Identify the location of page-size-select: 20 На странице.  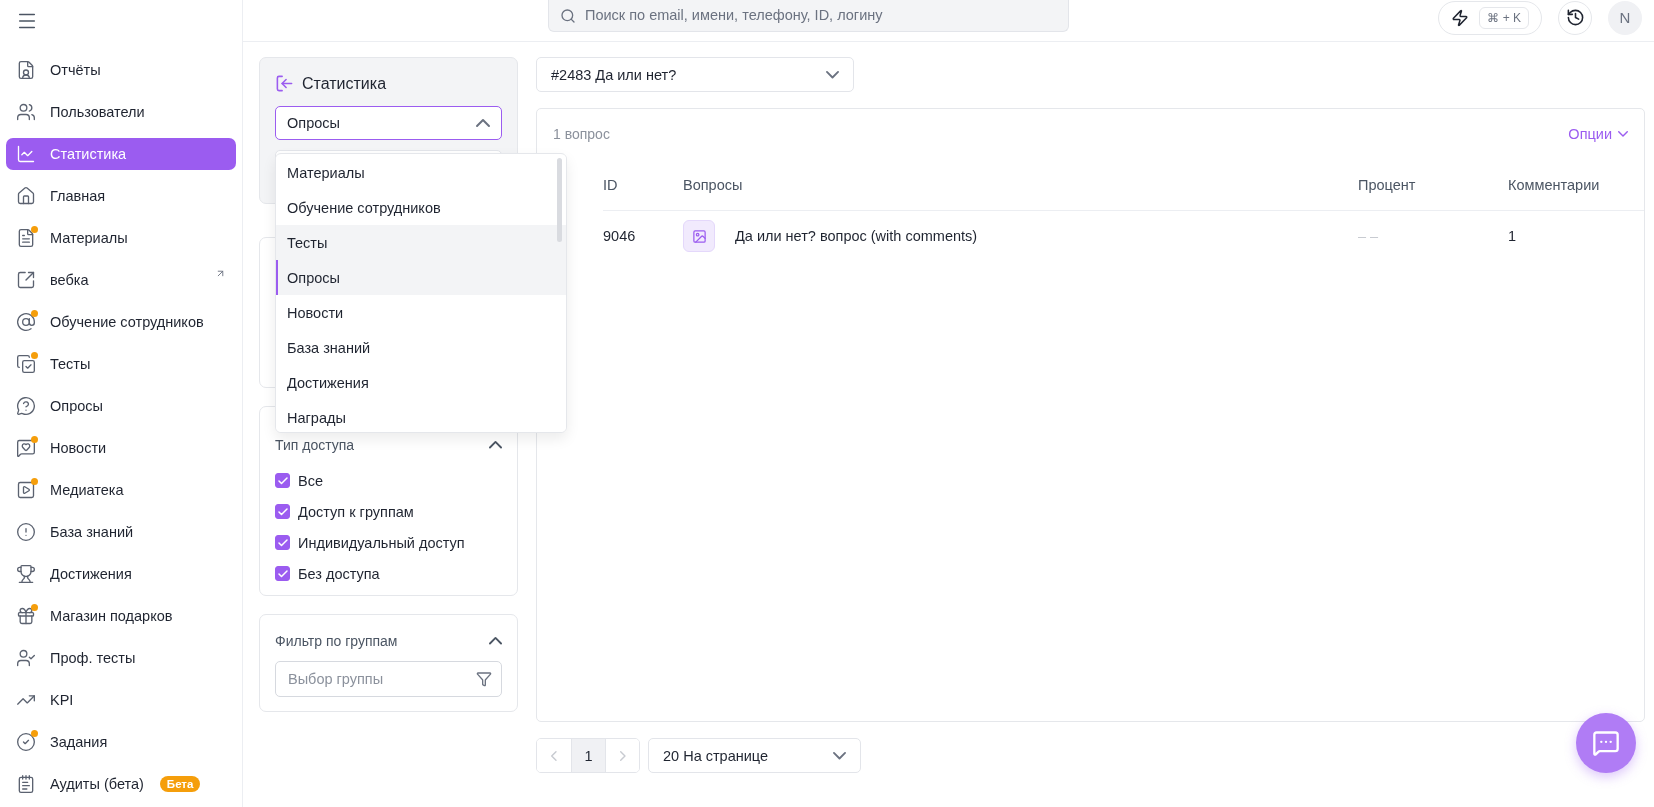
(754, 755).